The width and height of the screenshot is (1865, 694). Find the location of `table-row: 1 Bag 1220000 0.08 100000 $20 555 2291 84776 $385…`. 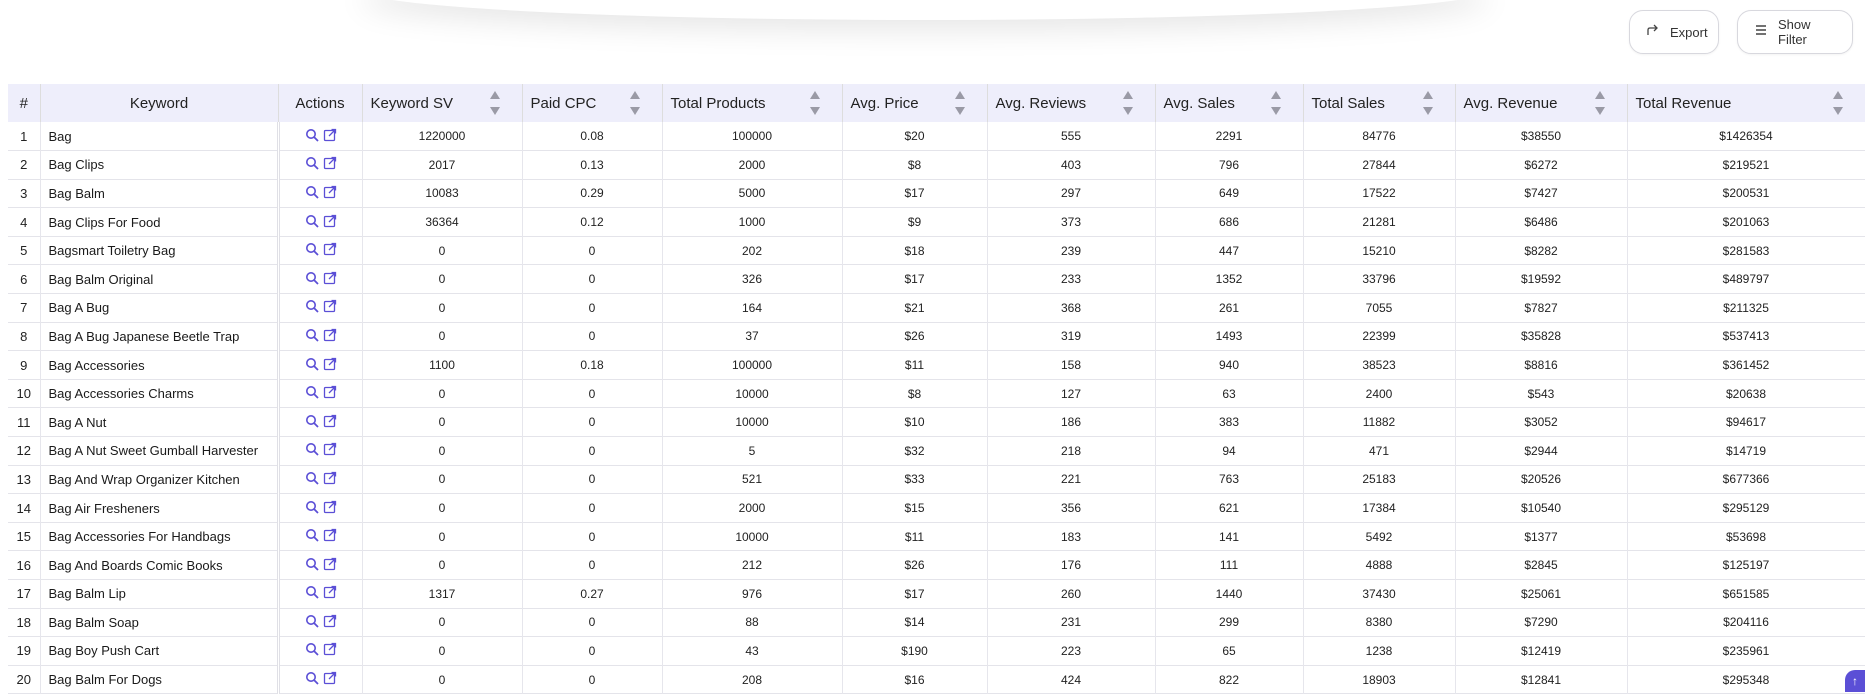

table-row: 1 Bag 1220000 0.08 100000 $20 555 2291 84776 $385… is located at coordinates (936, 136).